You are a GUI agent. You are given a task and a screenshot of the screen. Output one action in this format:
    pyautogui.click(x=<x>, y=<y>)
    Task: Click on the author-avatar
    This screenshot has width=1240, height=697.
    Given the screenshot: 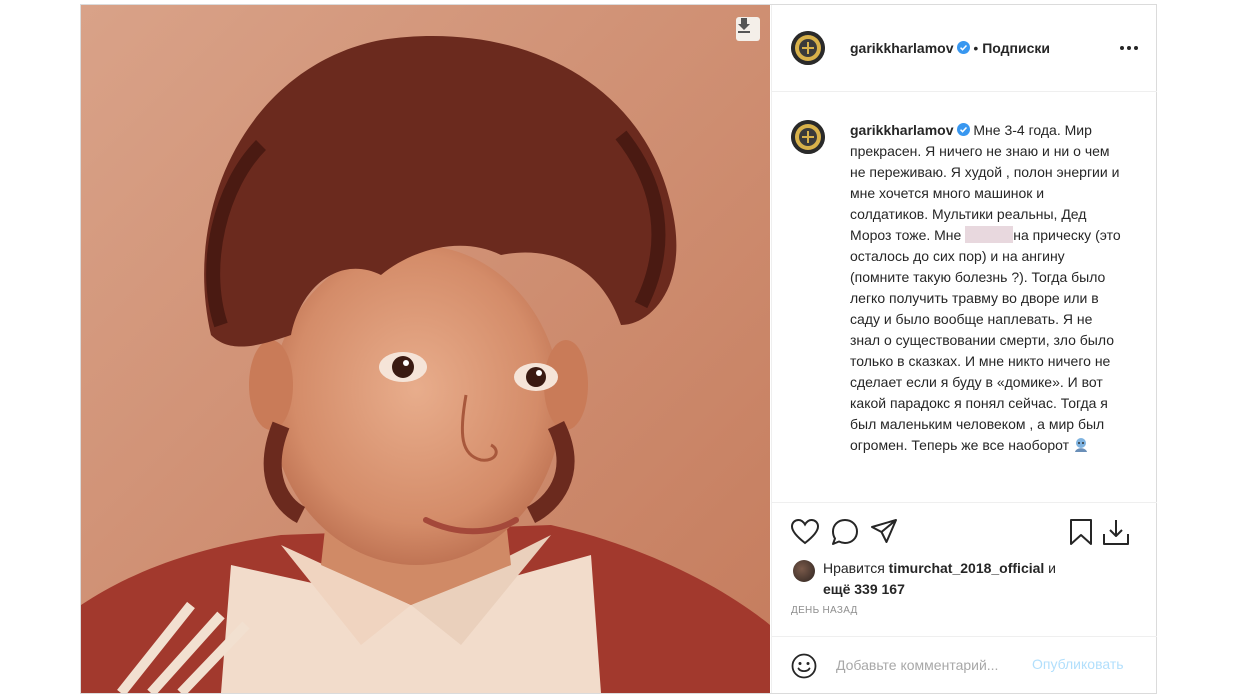 What is the action you would take?
    pyautogui.click(x=808, y=48)
    